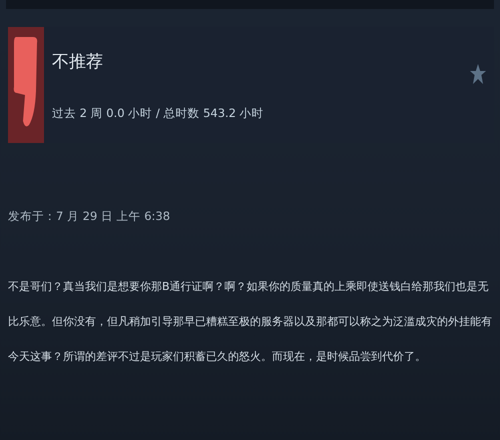 The width and height of the screenshot is (500, 440). What do you see at coordinates (158, 113) in the screenshot?
I see `playtime-text: 过去 2 周 0.0 小时 / 总时数 543.2 小时` at bounding box center [158, 113].